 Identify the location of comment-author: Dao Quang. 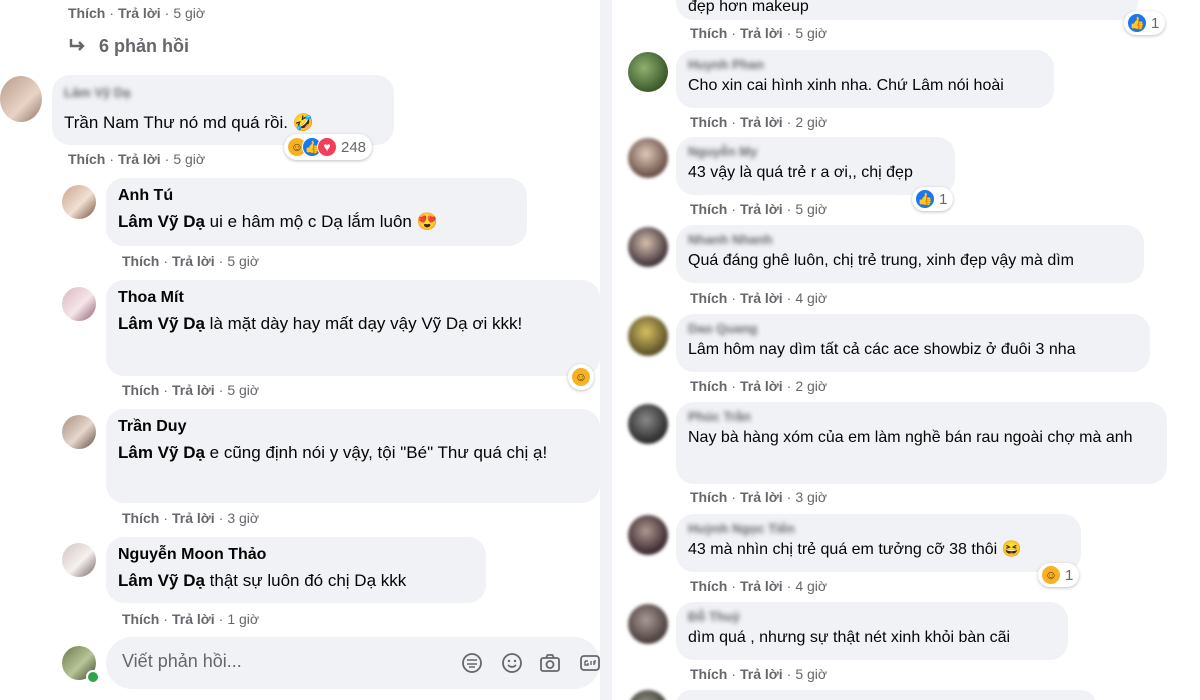
(913, 329).